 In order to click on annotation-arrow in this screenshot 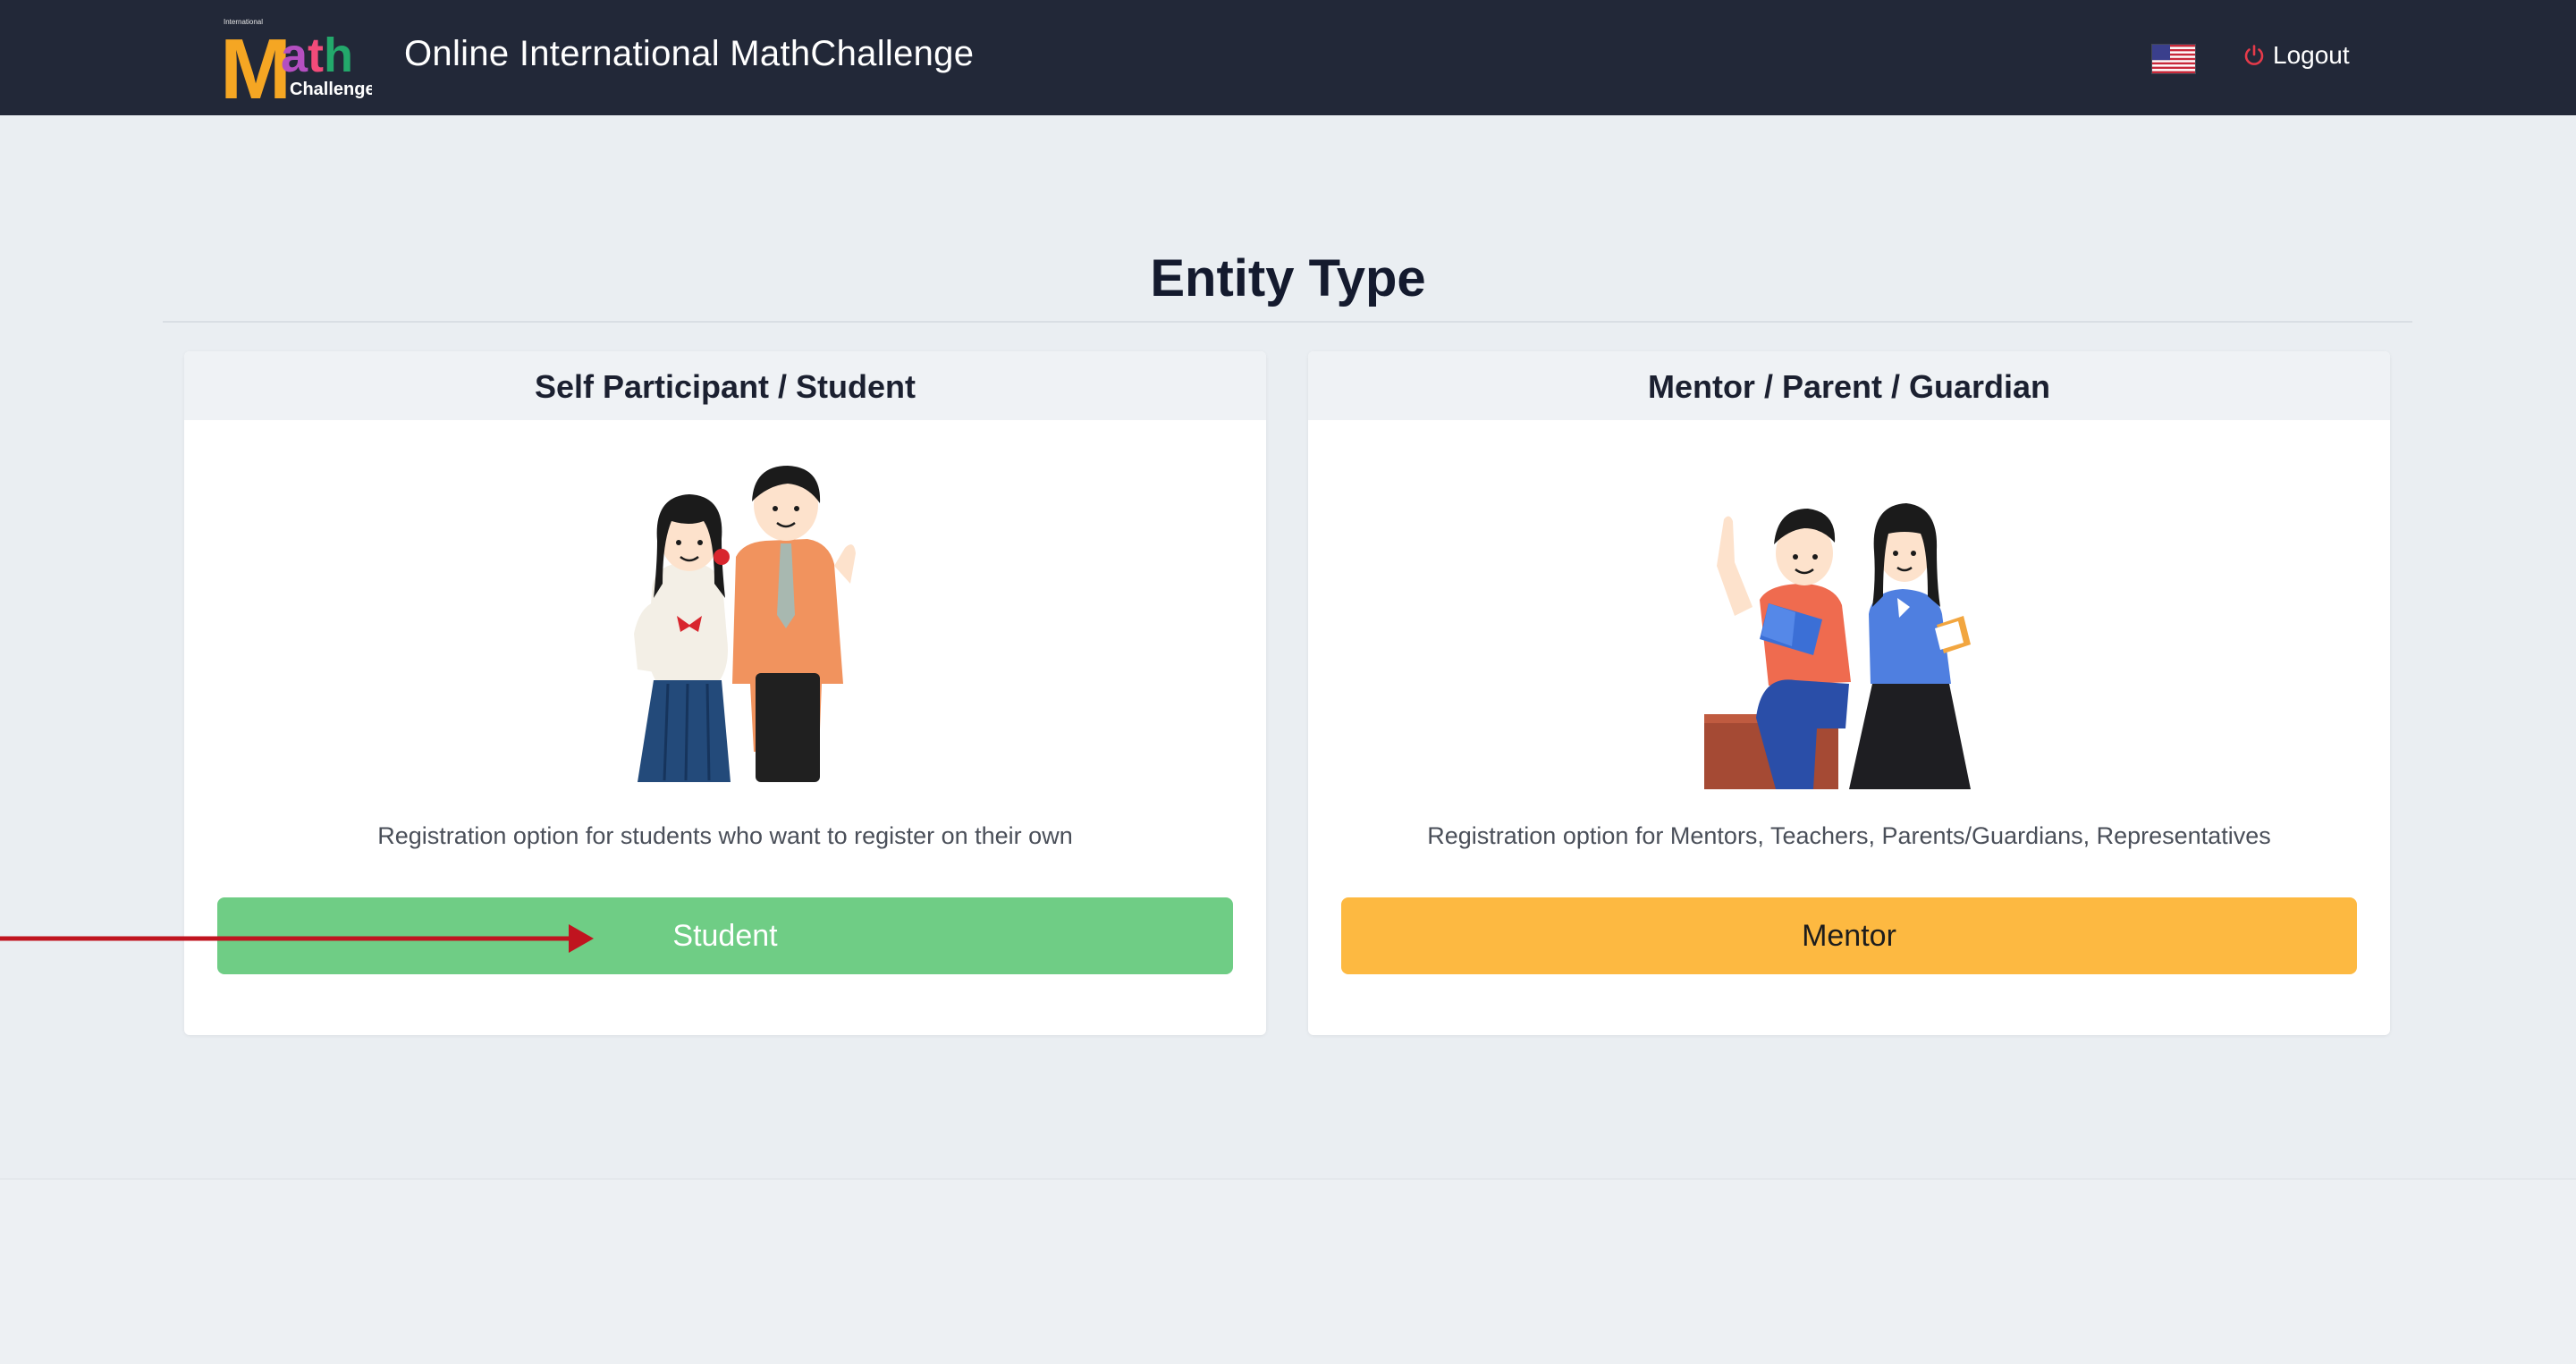, I will do `click(297, 938)`.